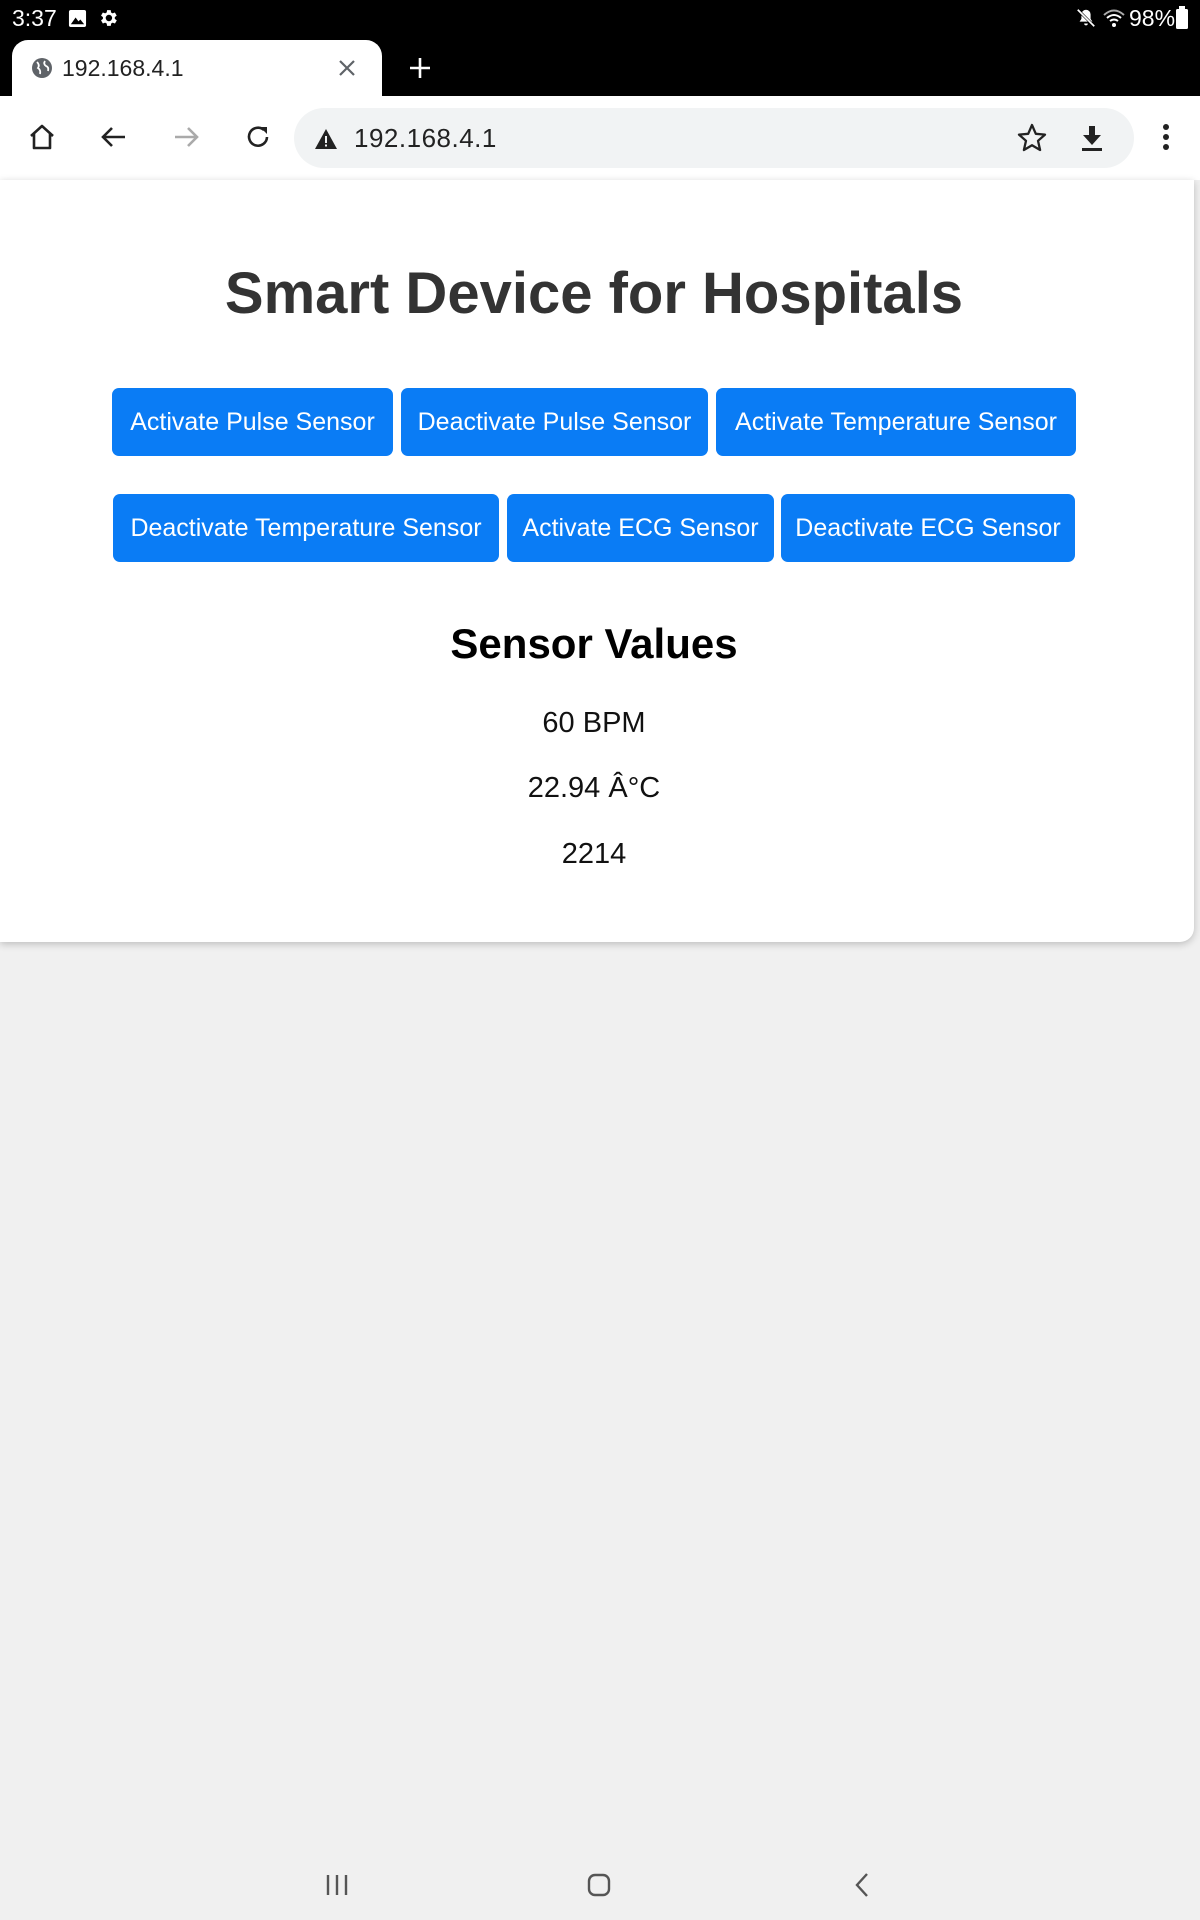 This screenshot has height=1920, width=1200. Describe the element at coordinates (109, 18) in the screenshot. I see `gear-icon` at that location.